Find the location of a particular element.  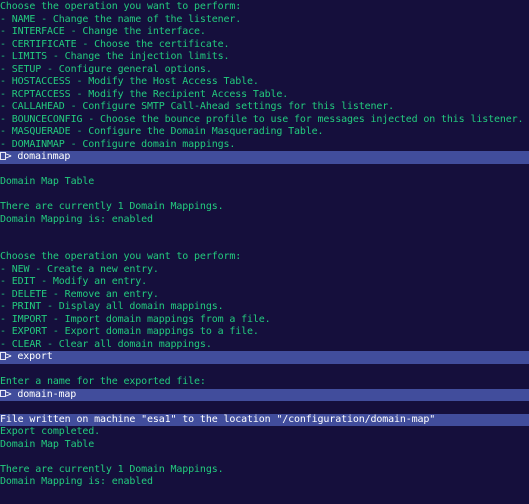

output-mapping-status: Domain Mapping is: enabled is located at coordinates (76, 219).